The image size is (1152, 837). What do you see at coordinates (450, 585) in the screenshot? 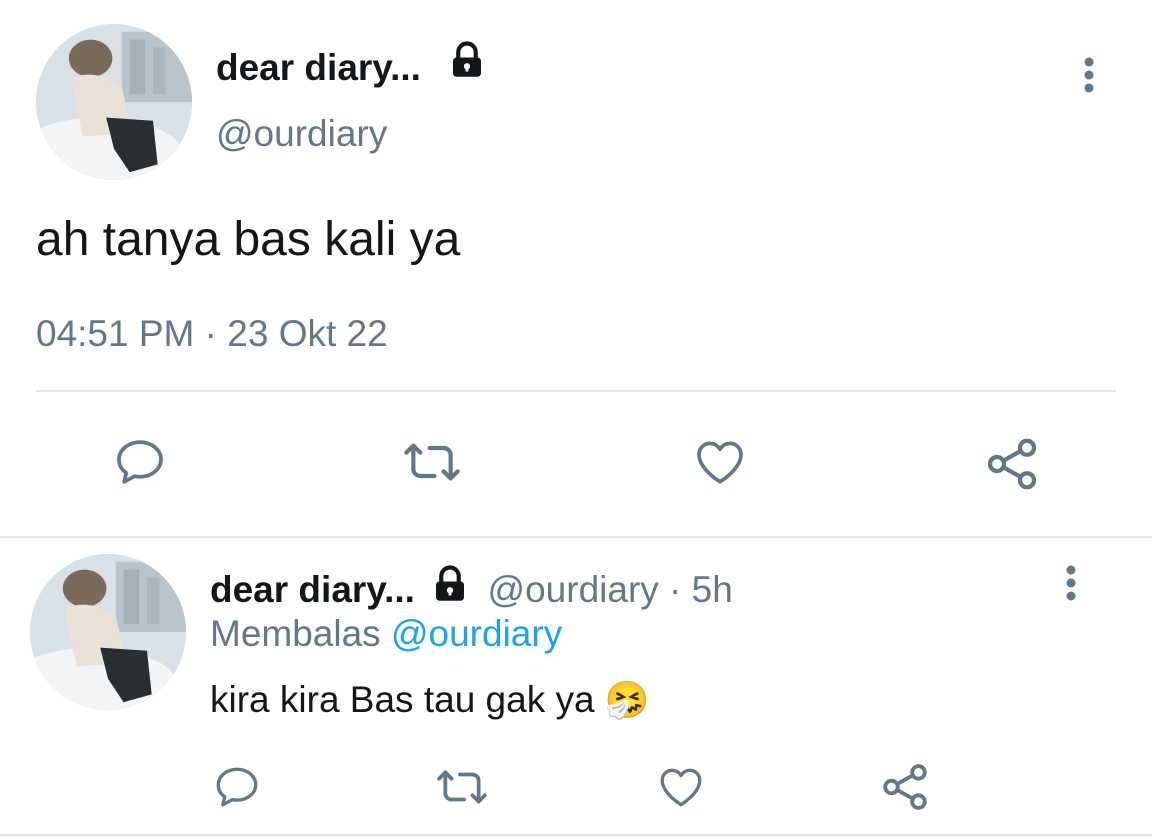
I see `reply-lock-icon` at bounding box center [450, 585].